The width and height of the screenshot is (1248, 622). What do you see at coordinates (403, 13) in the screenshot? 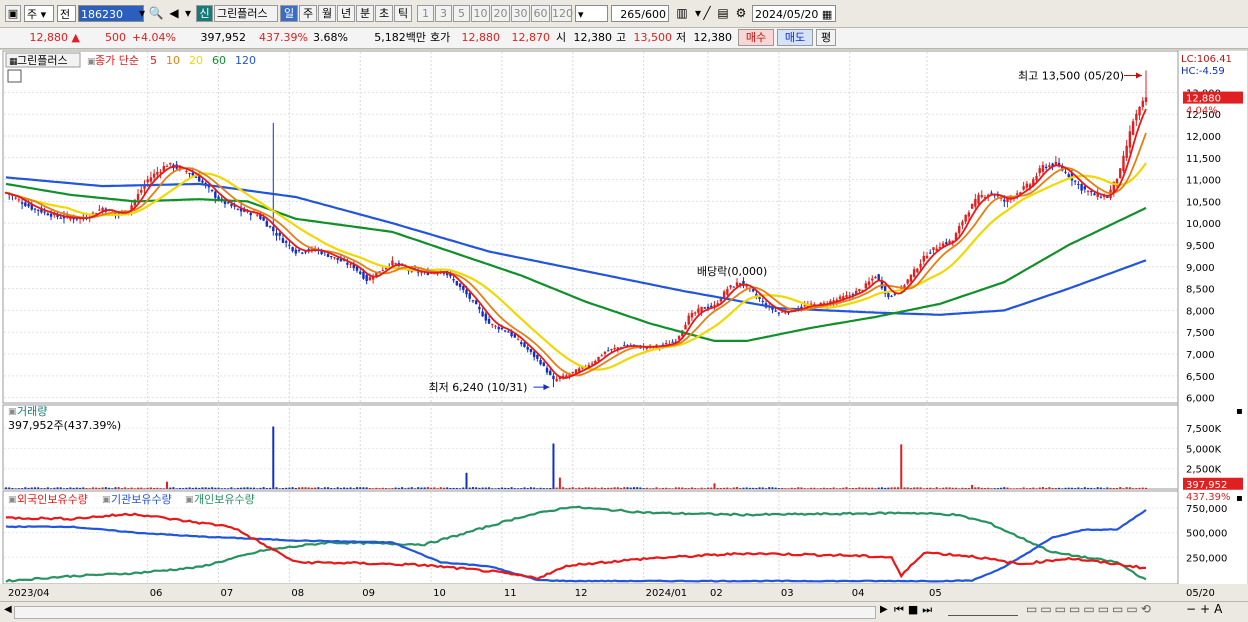
I see `period-tab-6: 틱` at bounding box center [403, 13].